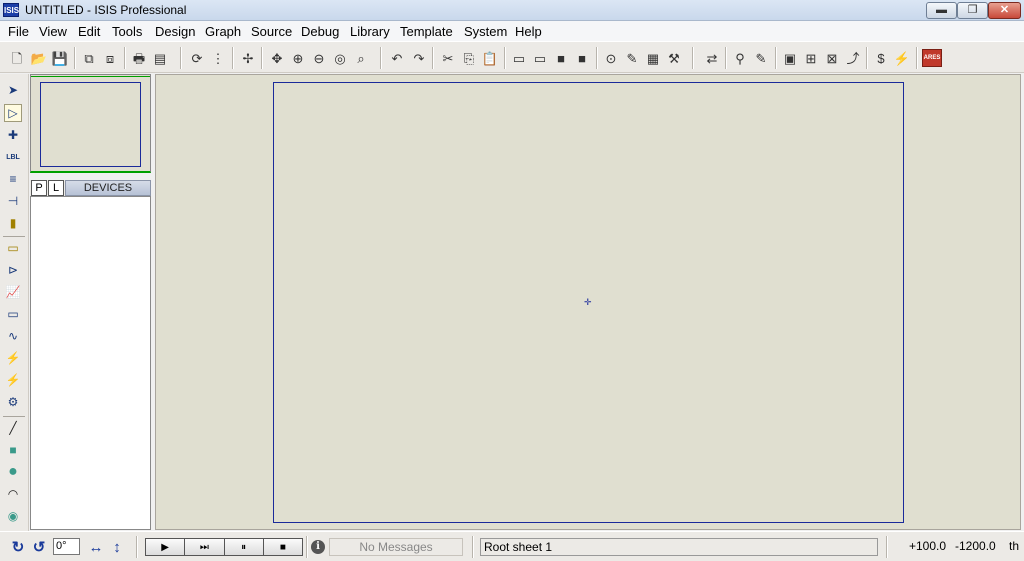 The width and height of the screenshot is (1024, 561). Describe the element at coordinates (519, 58) in the screenshot. I see `block-copy-icon: ▭` at that location.